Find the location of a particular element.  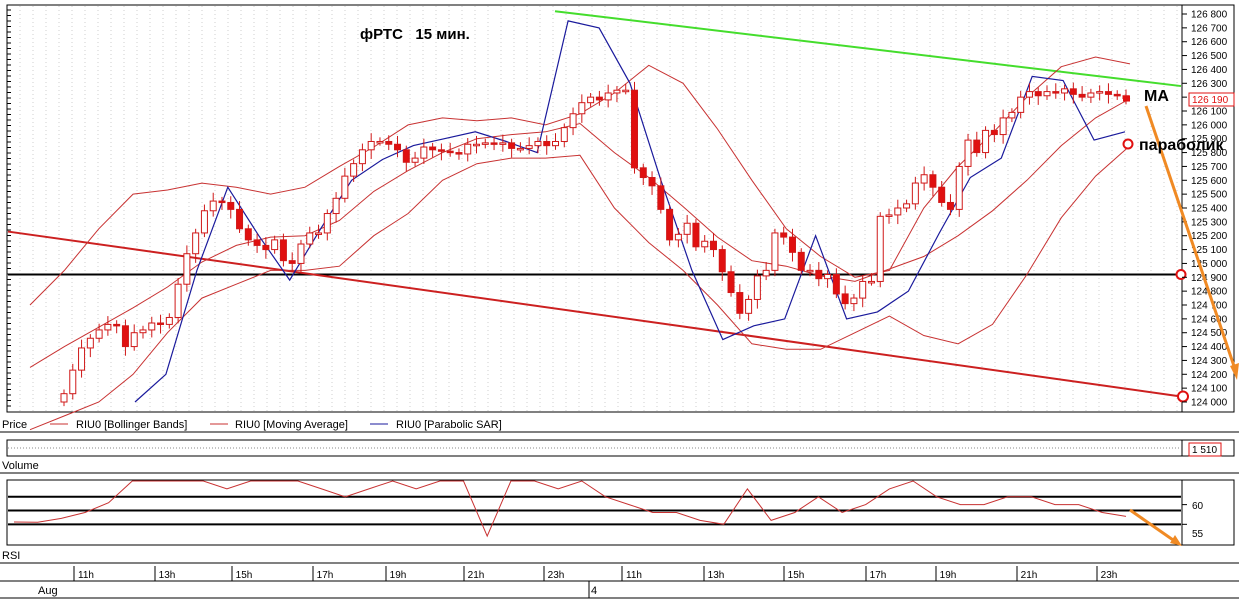

chart-title: фРТС 15 мин. is located at coordinates (415, 34).